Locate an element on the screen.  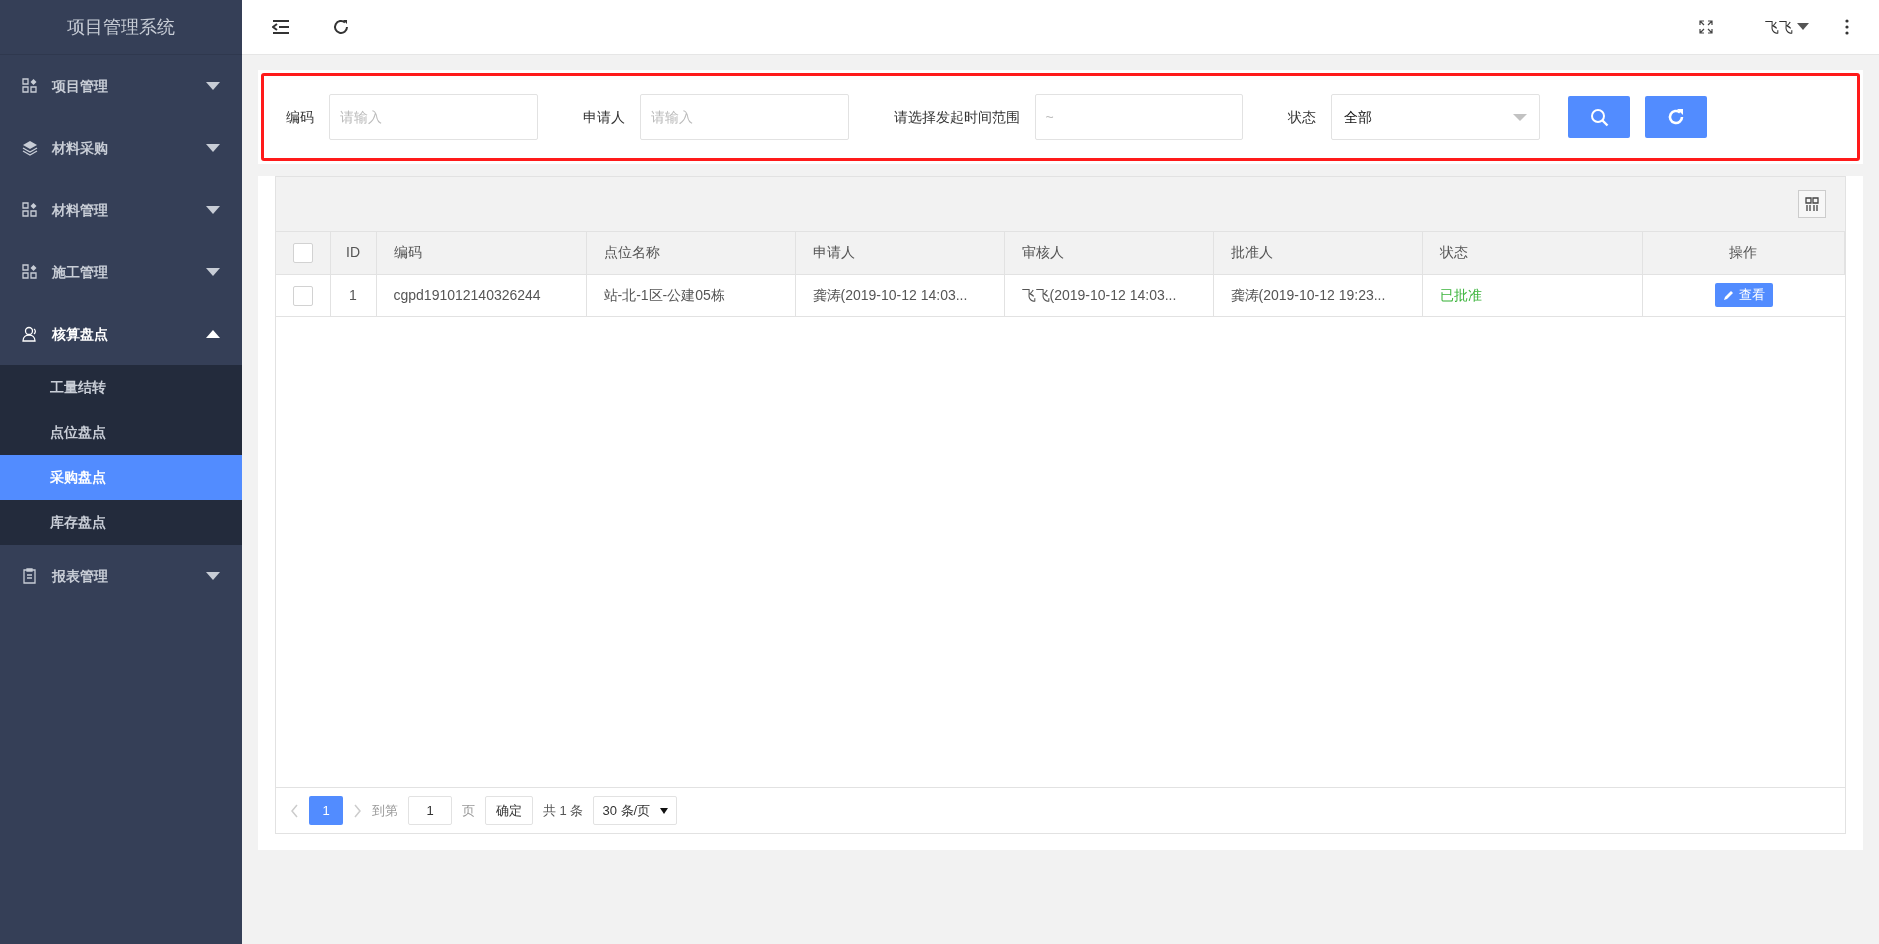
column-header: 操作 is located at coordinates (1743, 252).